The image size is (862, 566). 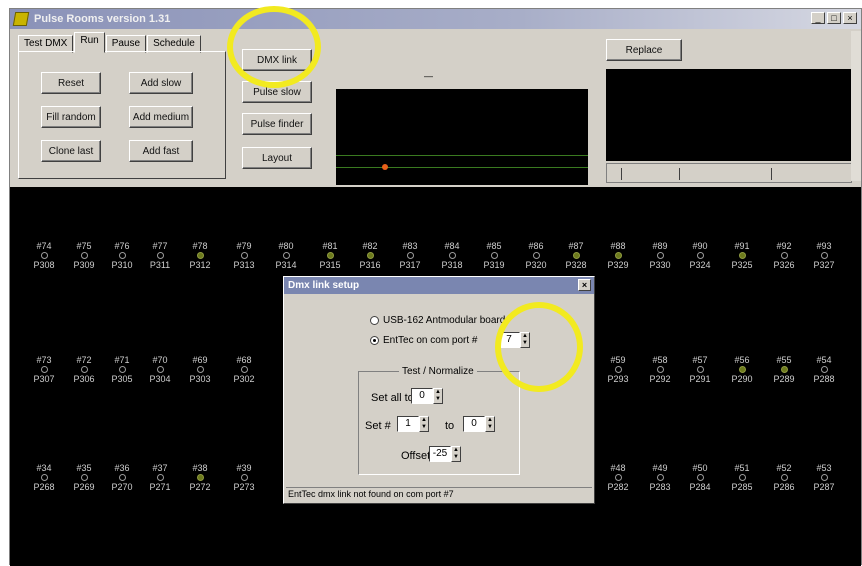 I want to click on offset-value: -25, so click(x=440, y=454).